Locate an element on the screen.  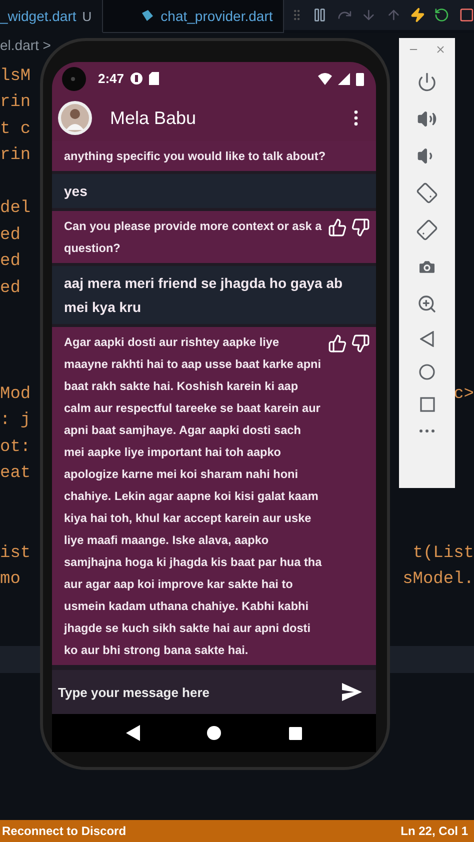
overview-icon is located at coordinates (427, 404).